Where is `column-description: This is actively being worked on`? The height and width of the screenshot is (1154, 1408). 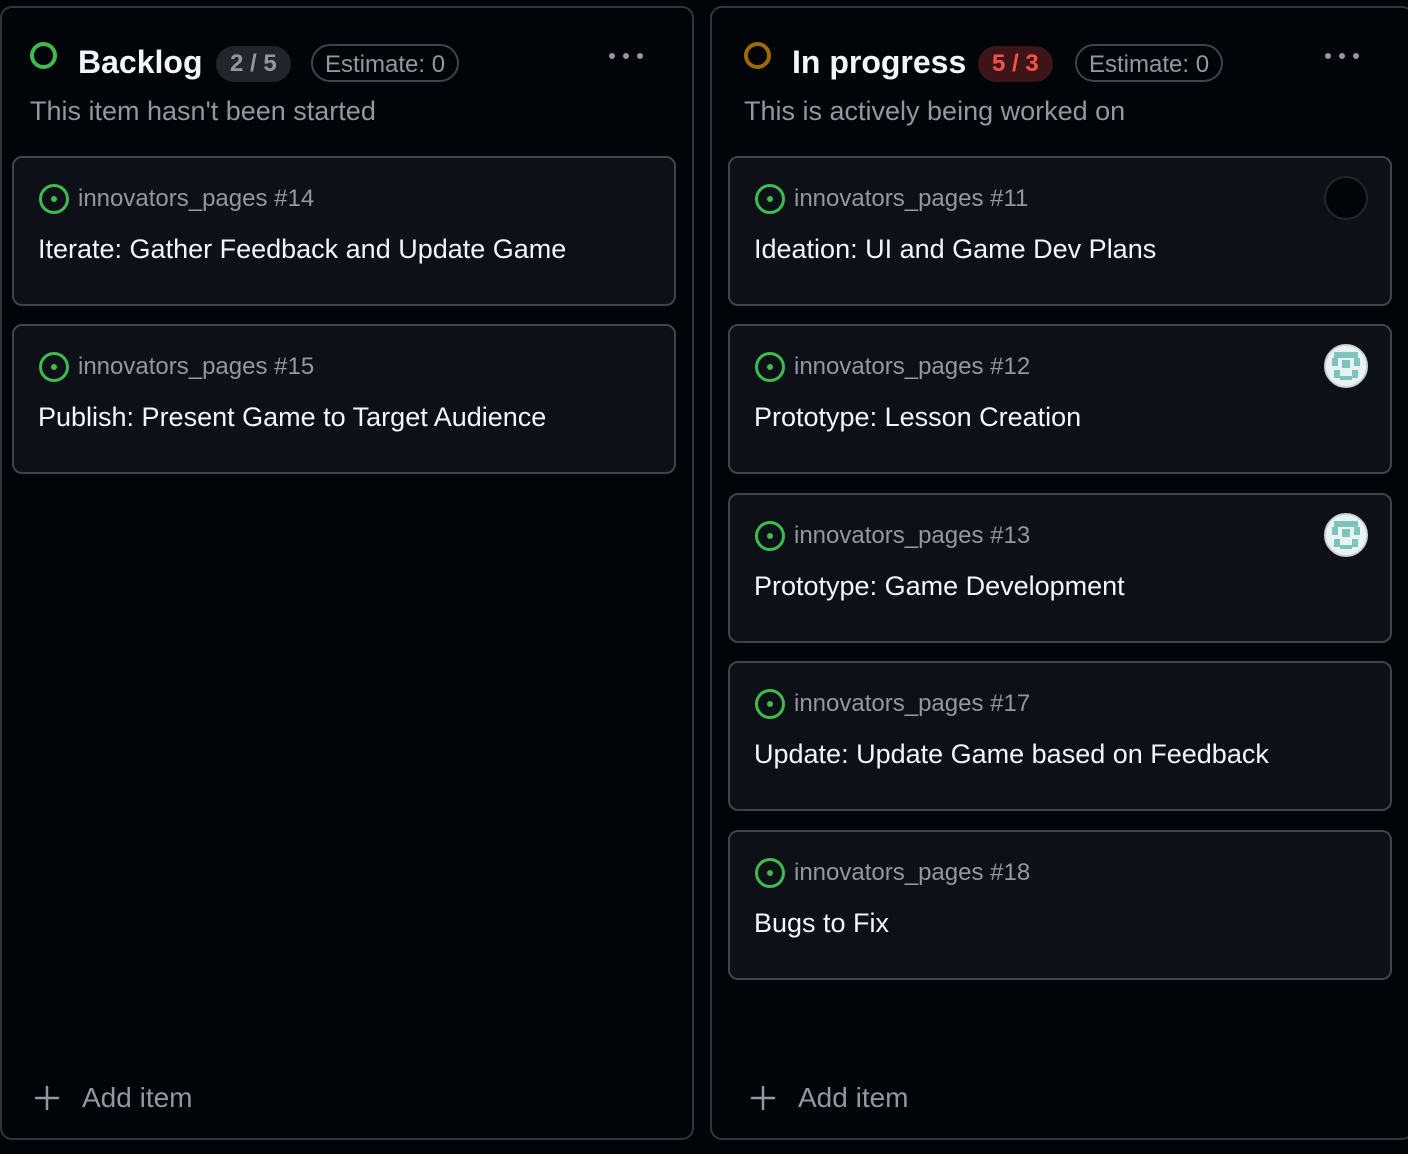
column-description: This is actively being worked on is located at coordinates (935, 111).